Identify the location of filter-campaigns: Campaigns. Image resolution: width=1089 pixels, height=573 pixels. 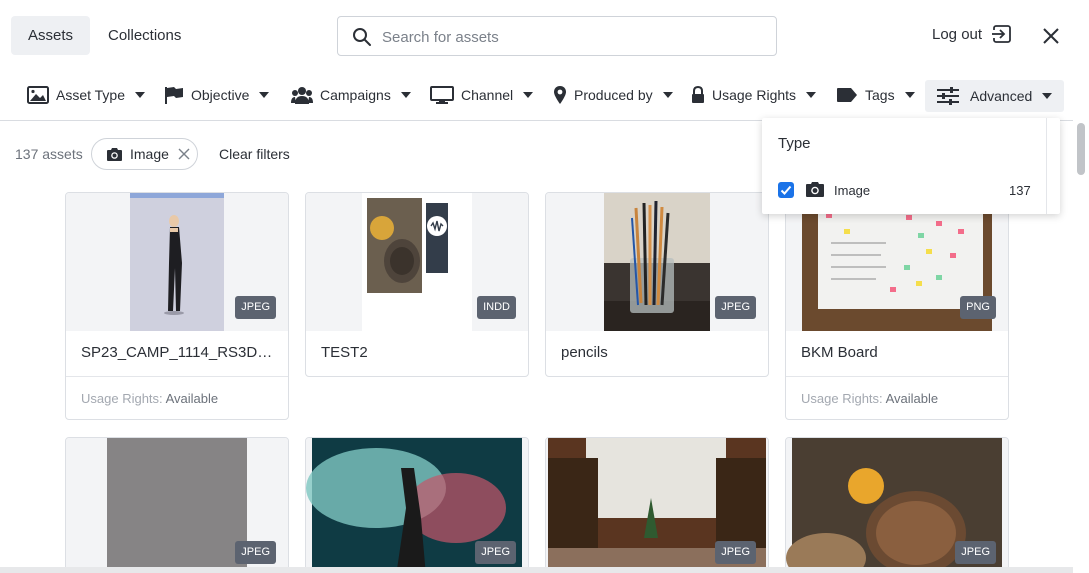
(351, 95).